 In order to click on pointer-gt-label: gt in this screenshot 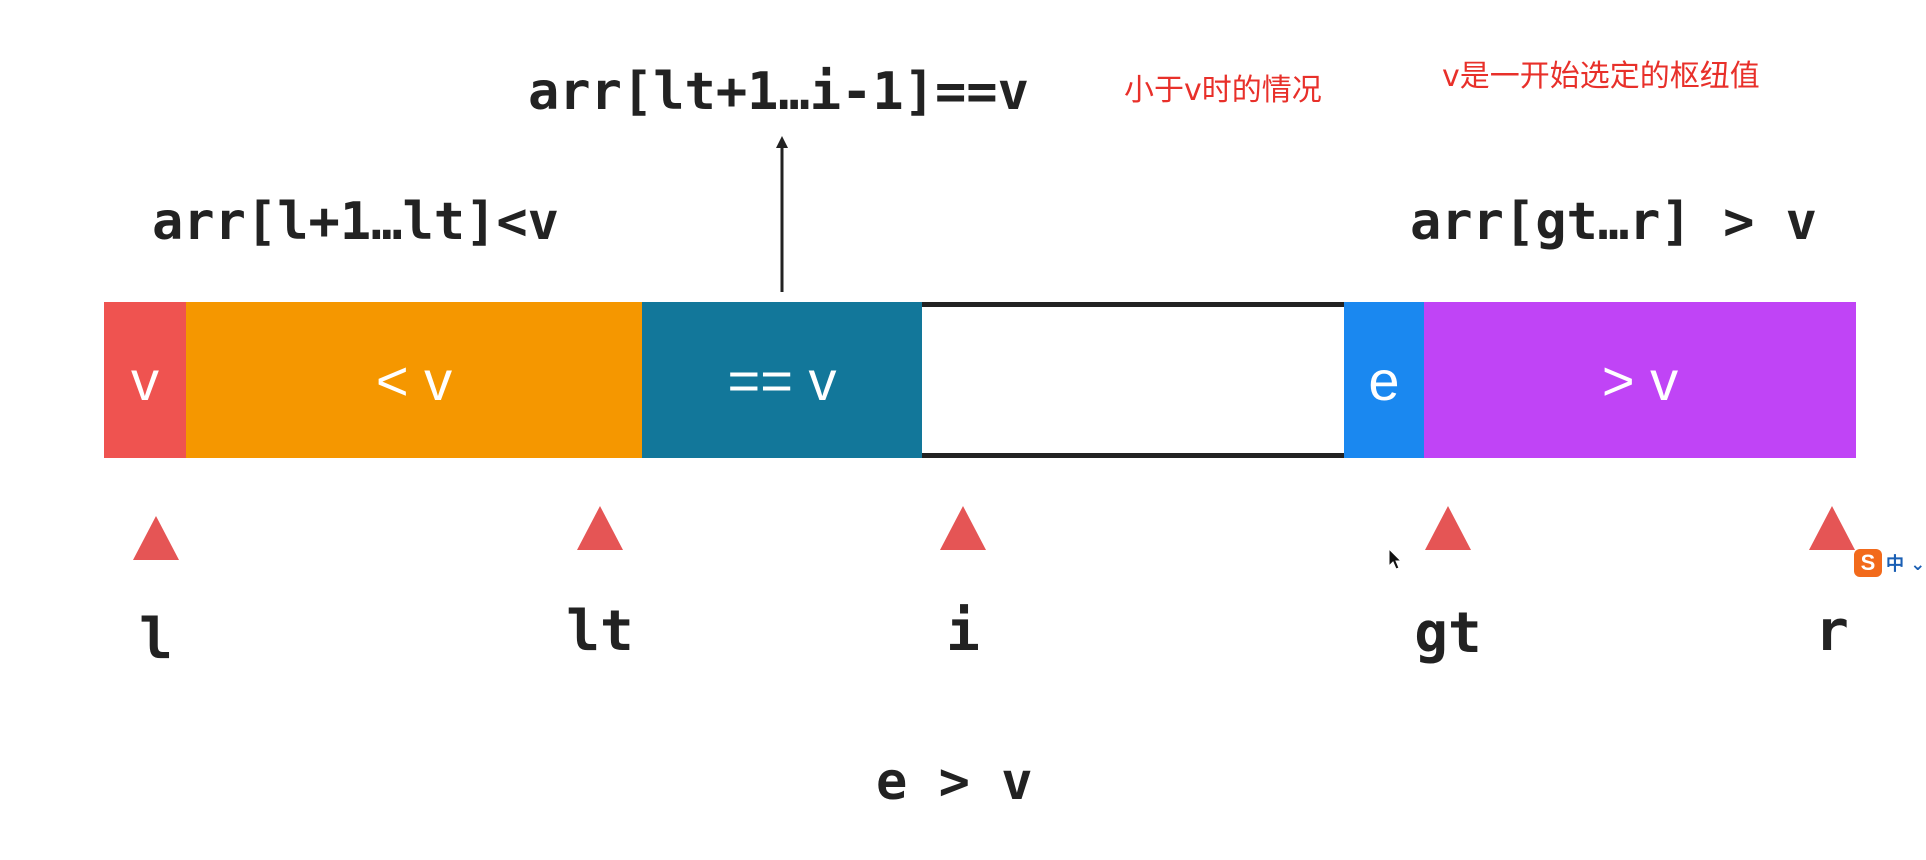, I will do `click(1448, 633)`.